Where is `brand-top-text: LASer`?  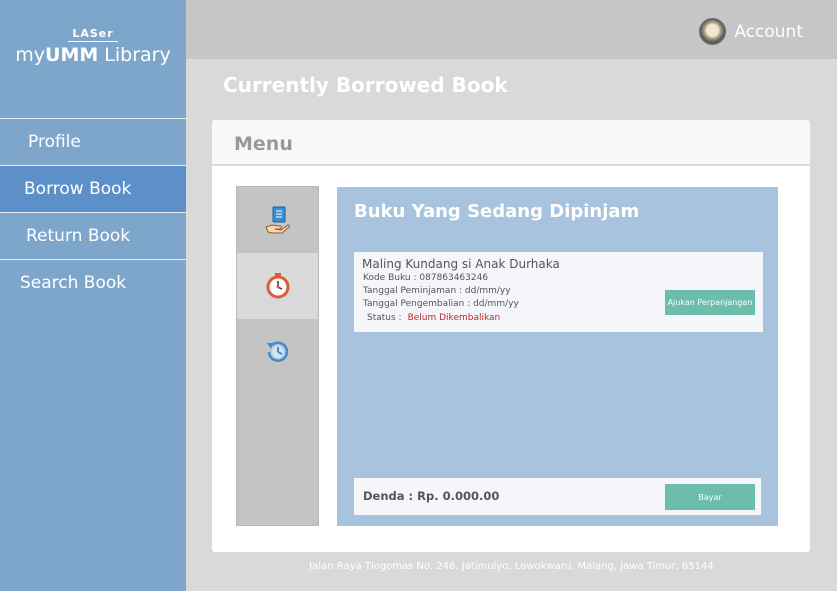 brand-top-text: LASer is located at coordinates (93, 33).